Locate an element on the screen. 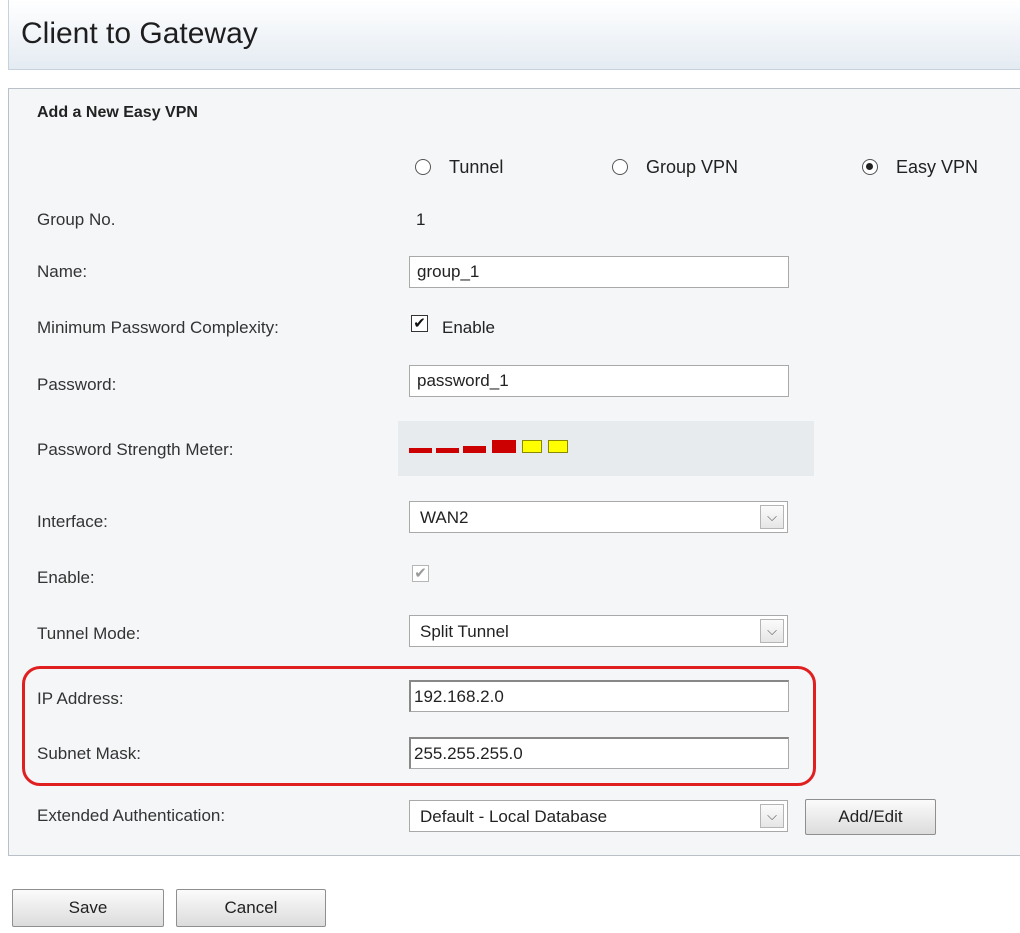 The width and height of the screenshot is (1020, 933). password-input is located at coordinates (599, 381).